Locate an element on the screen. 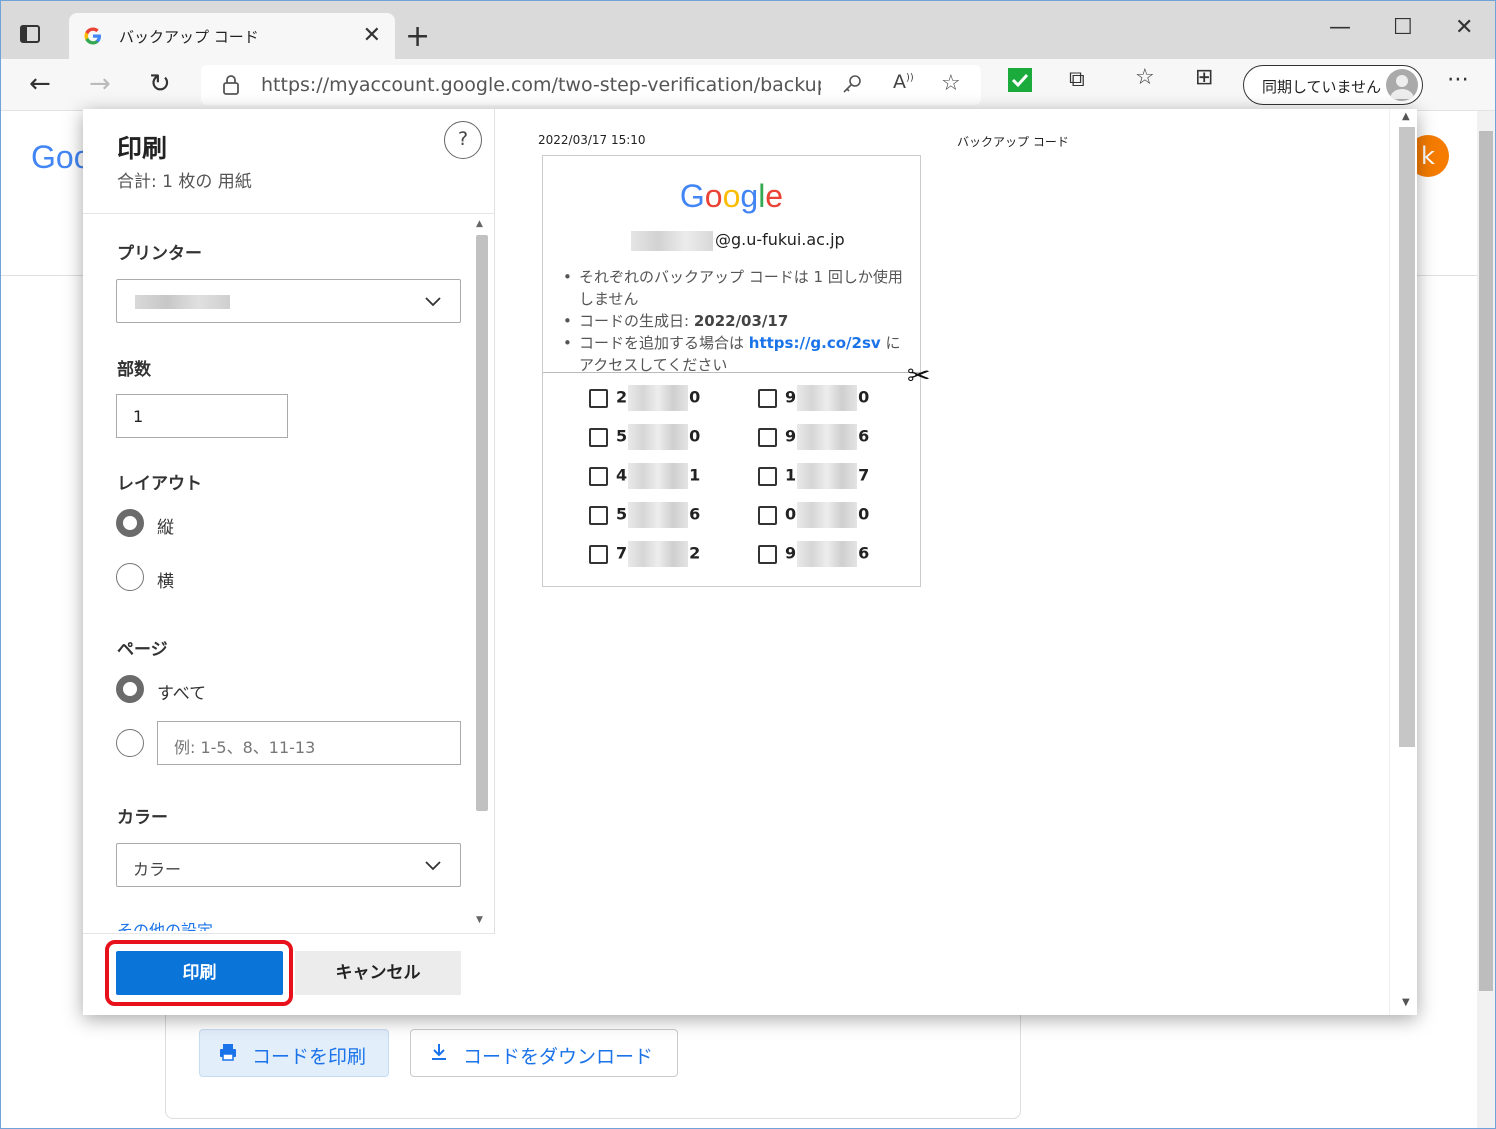 The image size is (1496, 1129). preview-scrollbar-thumb is located at coordinates (1407, 437).